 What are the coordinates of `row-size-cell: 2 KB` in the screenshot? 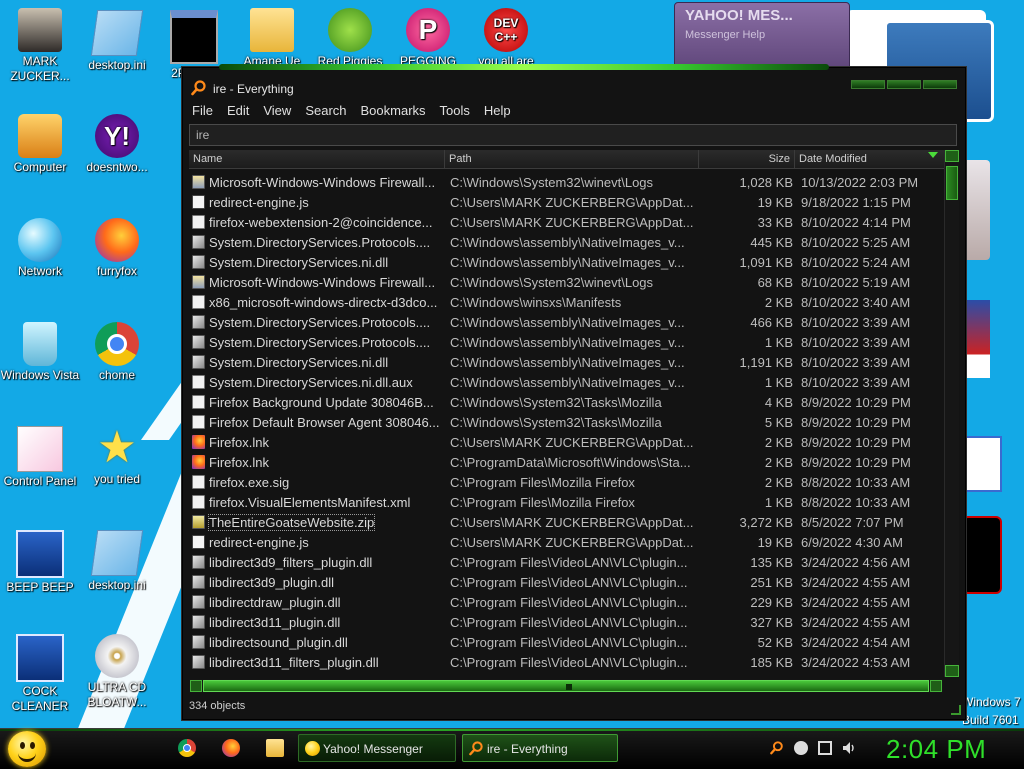 It's located at (778, 482).